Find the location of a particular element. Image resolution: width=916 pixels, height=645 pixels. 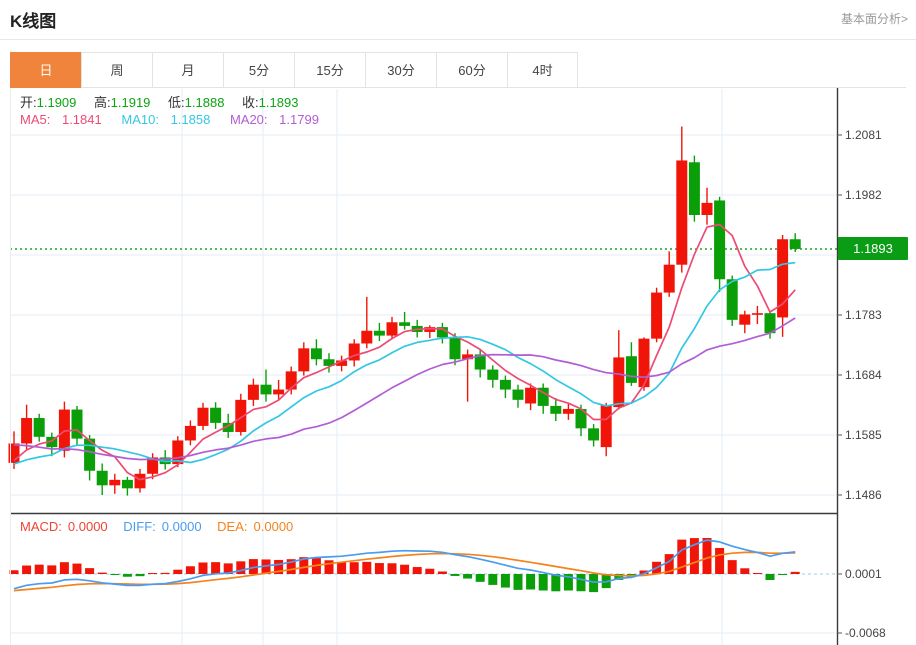

open-value: 1.1909 is located at coordinates (56, 102).